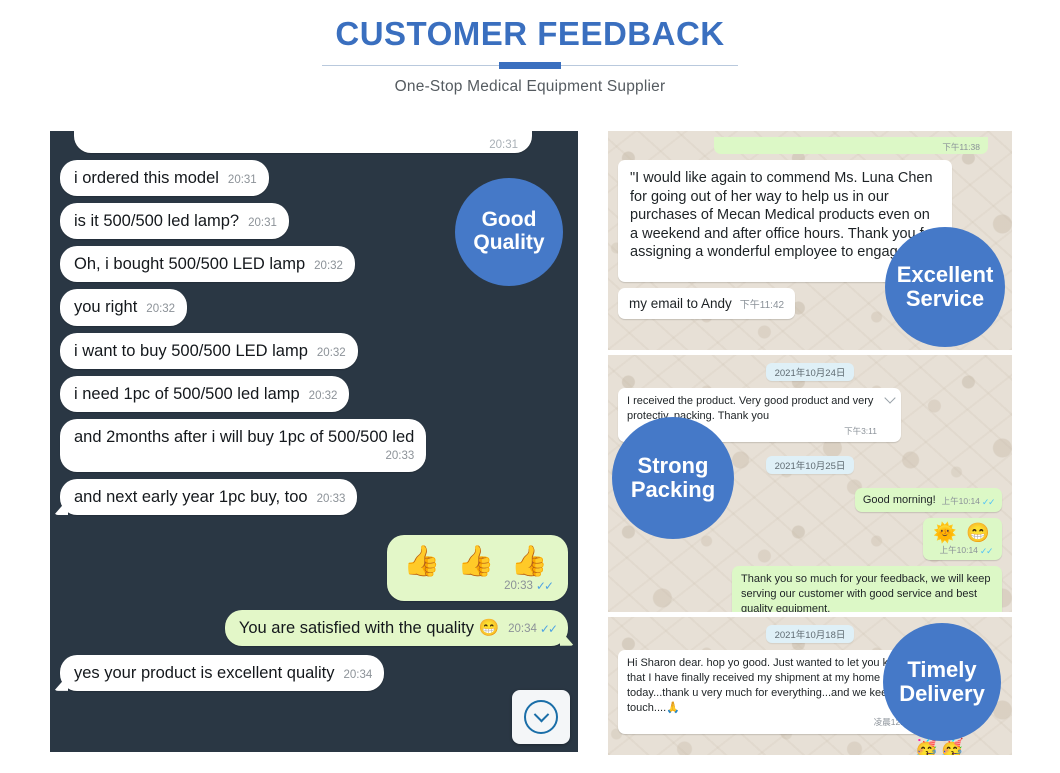  Describe the element at coordinates (477, 568) in the screenshot. I see `message-bubble: 👍 👍 👍 20:33 ✓✓` at that location.